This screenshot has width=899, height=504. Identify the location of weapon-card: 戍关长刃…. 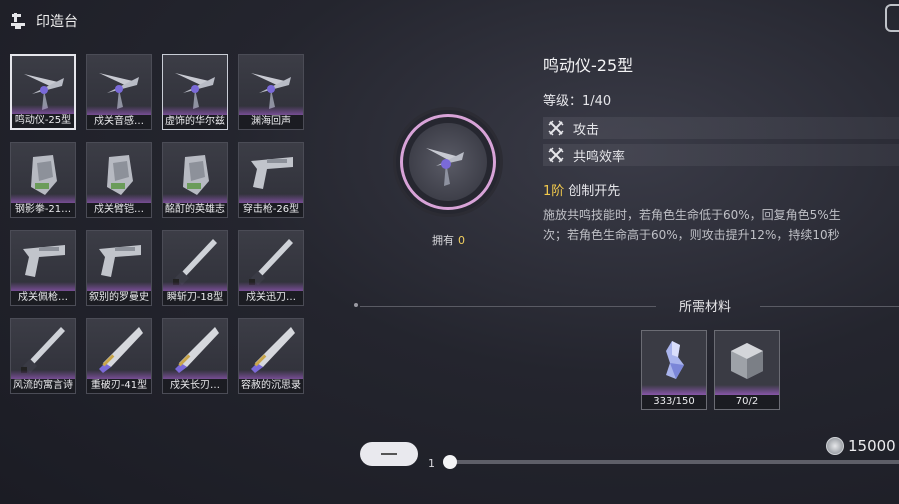
(195, 356).